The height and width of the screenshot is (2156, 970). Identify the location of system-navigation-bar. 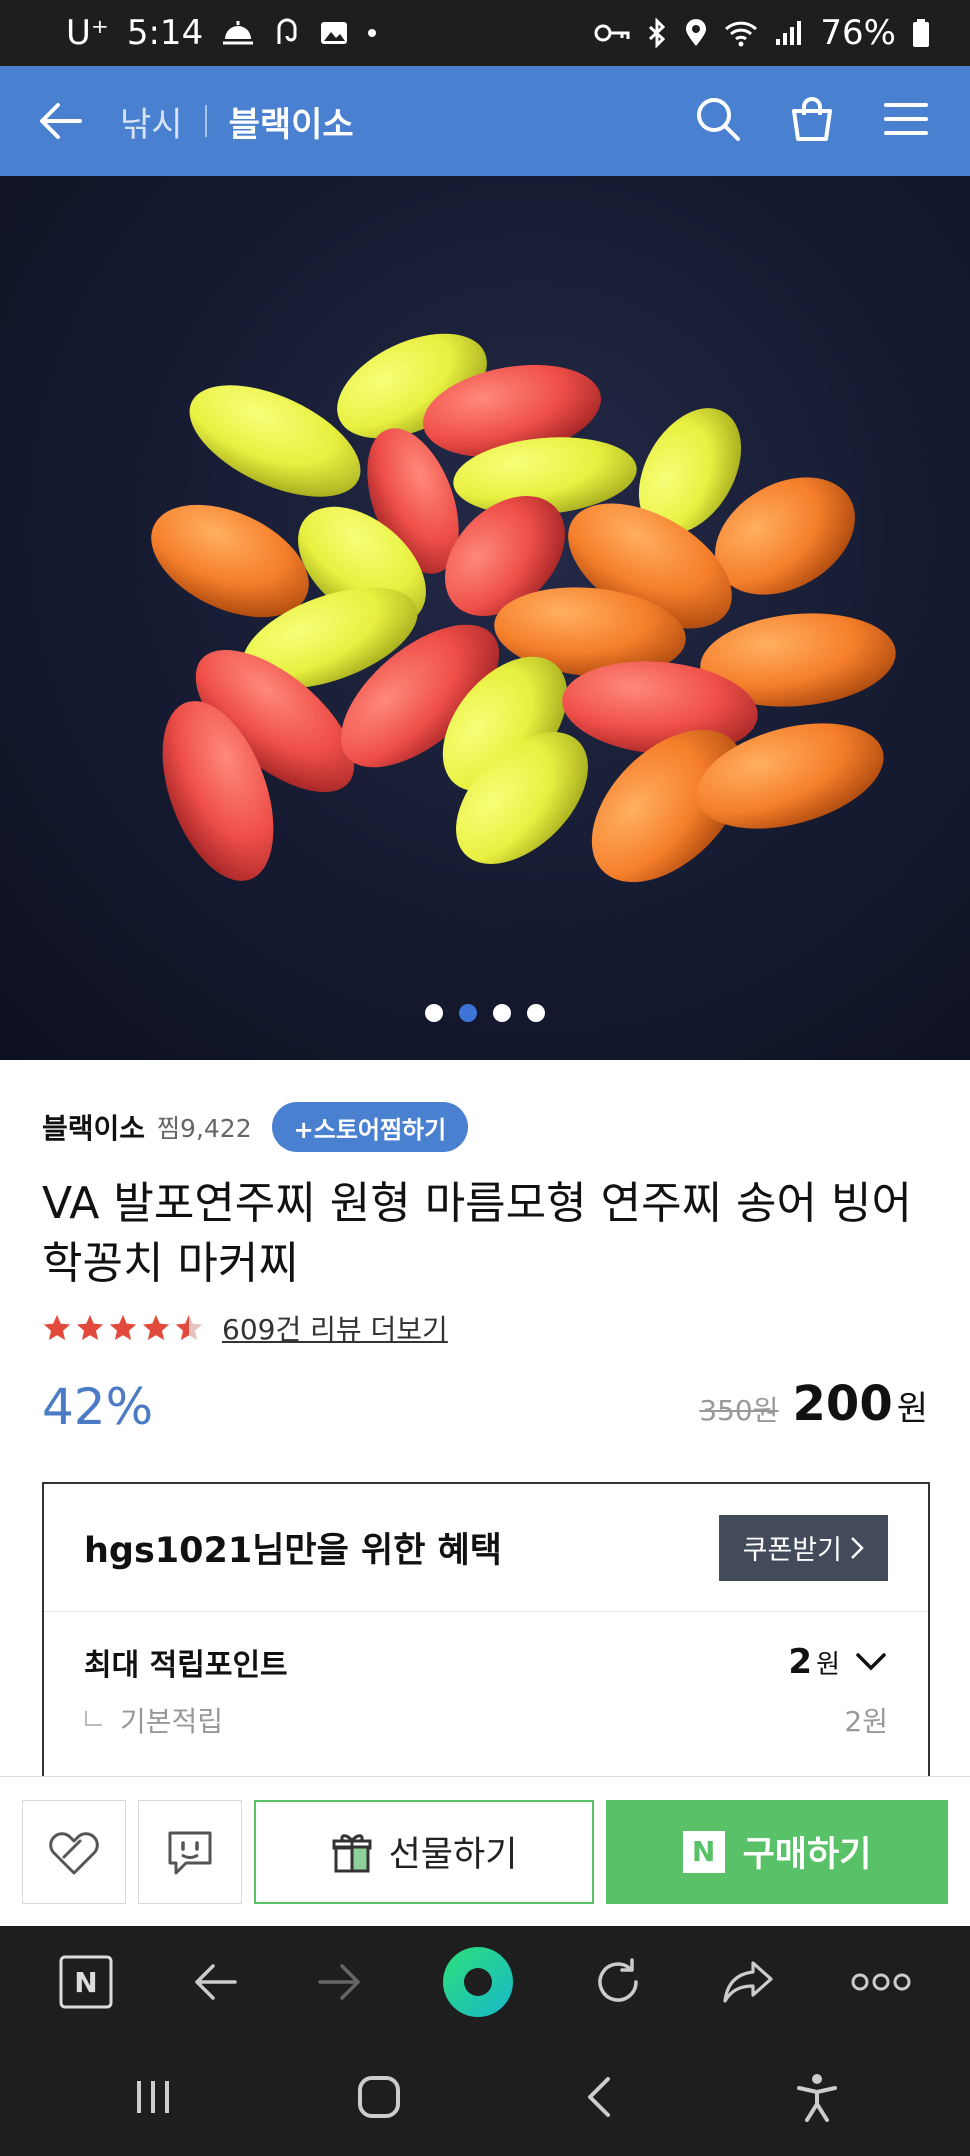
(485, 2099).